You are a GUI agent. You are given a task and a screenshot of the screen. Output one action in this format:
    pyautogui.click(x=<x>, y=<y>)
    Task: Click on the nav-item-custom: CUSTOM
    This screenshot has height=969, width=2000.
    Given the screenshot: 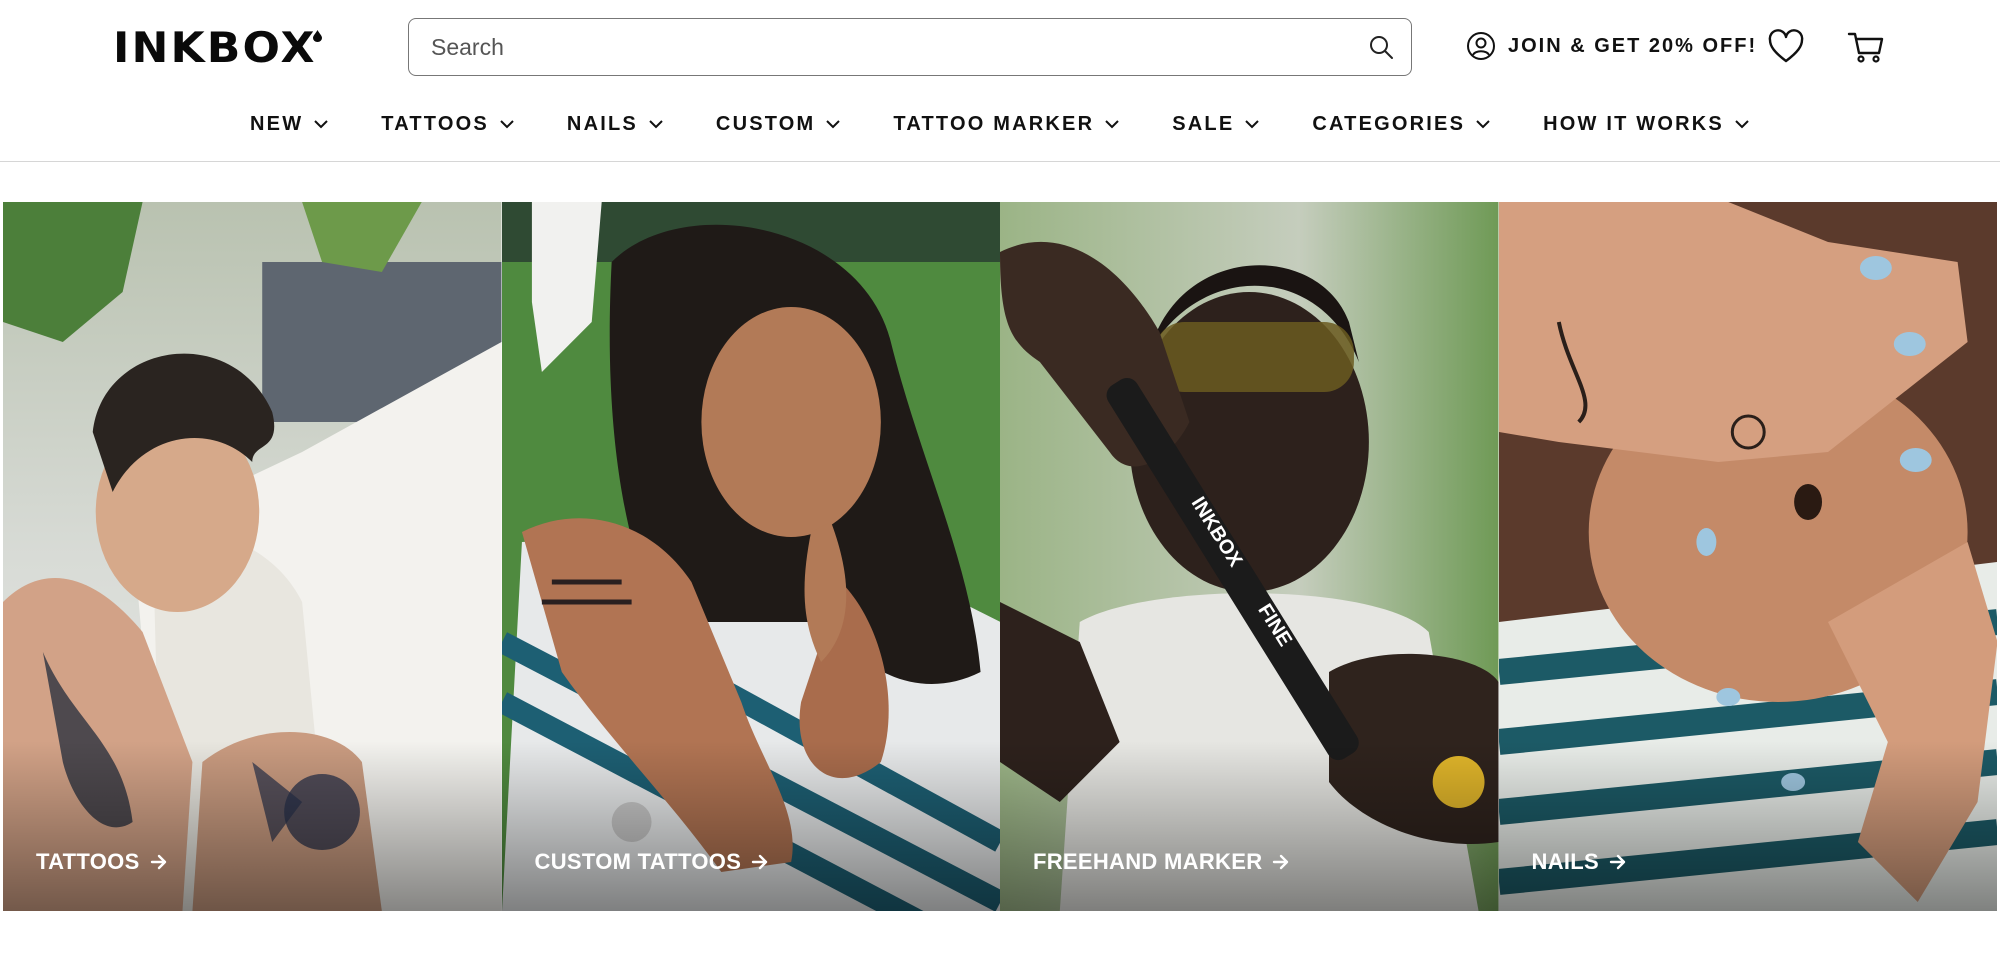 What is the action you would take?
    pyautogui.click(x=779, y=124)
    